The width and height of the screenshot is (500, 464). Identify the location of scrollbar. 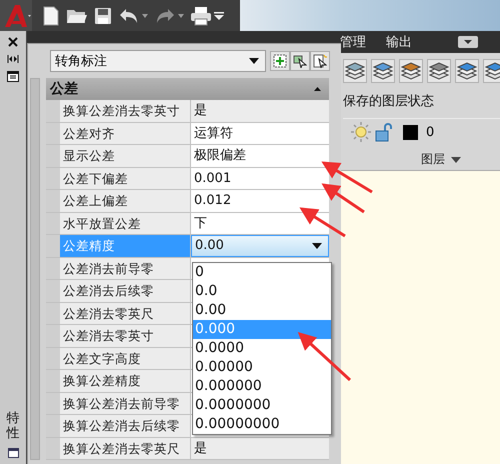
(35, 269).